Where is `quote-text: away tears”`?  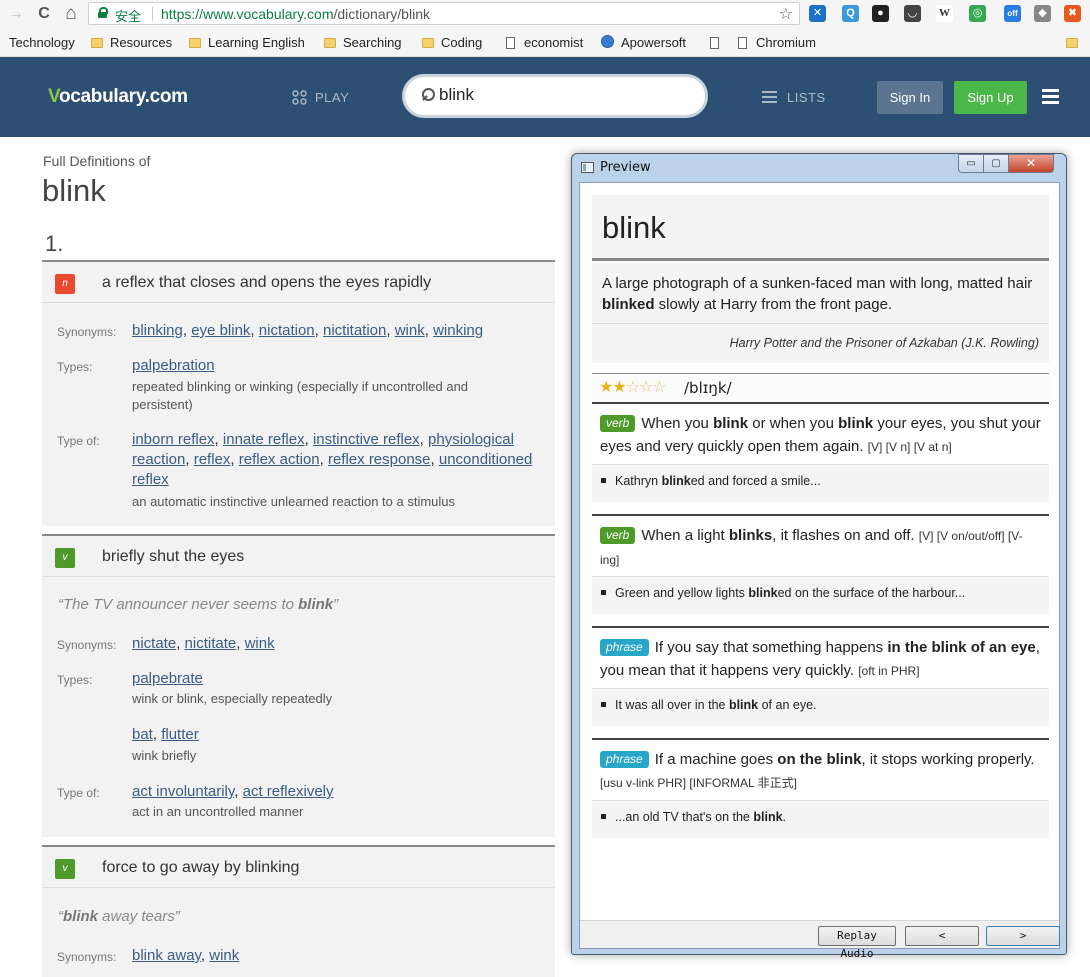
quote-text: away tears” is located at coordinates (139, 916).